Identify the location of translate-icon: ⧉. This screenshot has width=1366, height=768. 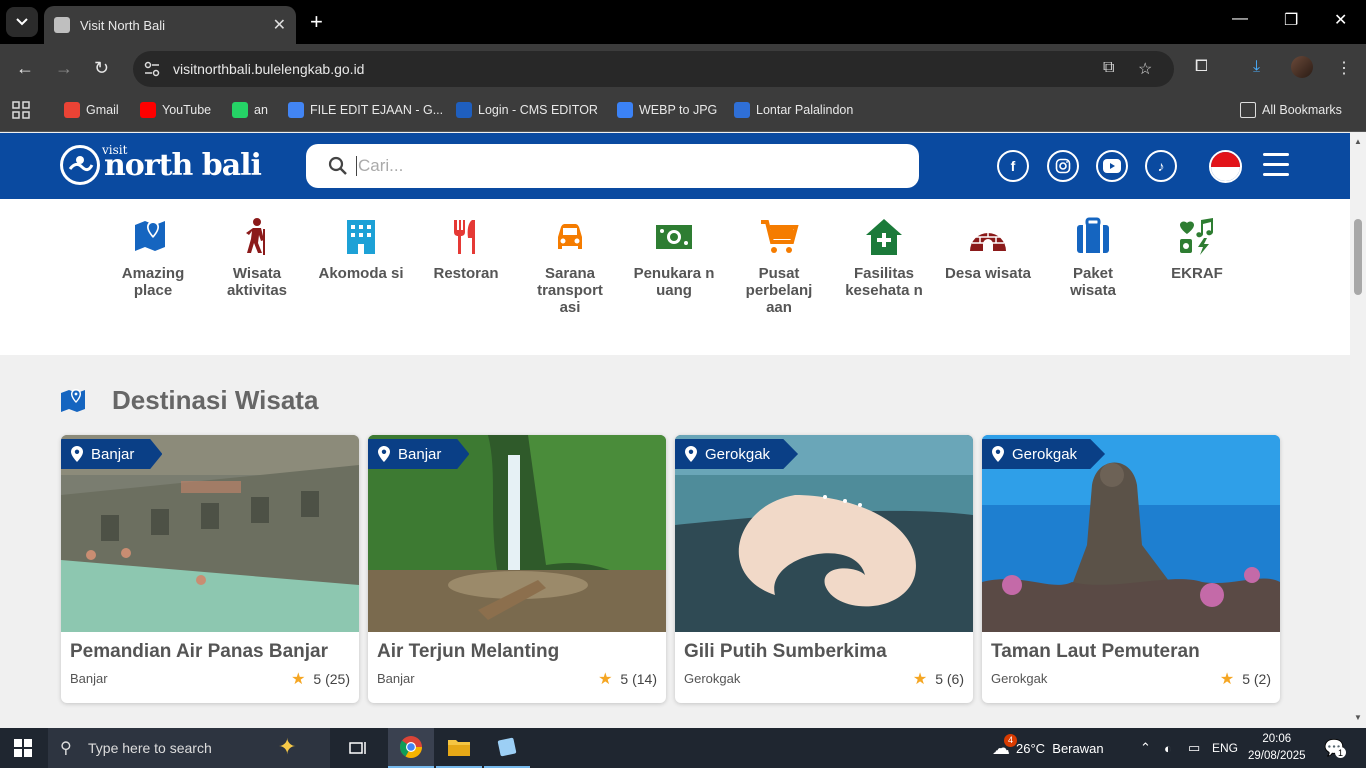
(1108, 68).